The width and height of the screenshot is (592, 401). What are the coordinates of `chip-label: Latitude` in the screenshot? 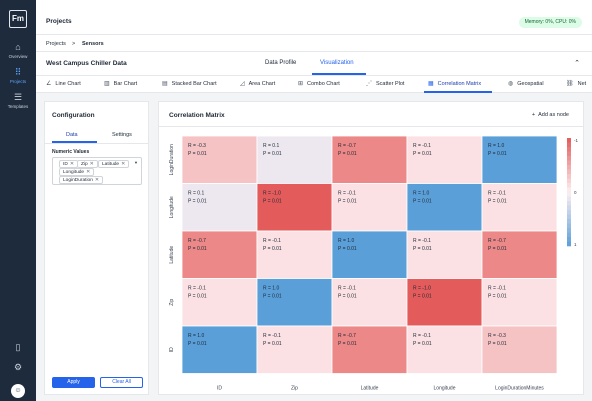 It's located at (111, 164).